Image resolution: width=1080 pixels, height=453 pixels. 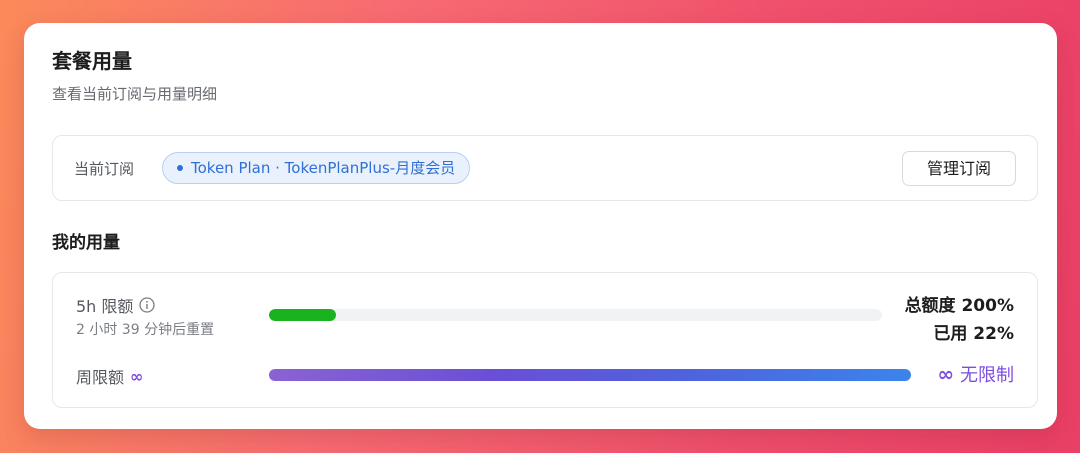 I want to click on unlimited-text: 无限制, so click(x=987, y=375).